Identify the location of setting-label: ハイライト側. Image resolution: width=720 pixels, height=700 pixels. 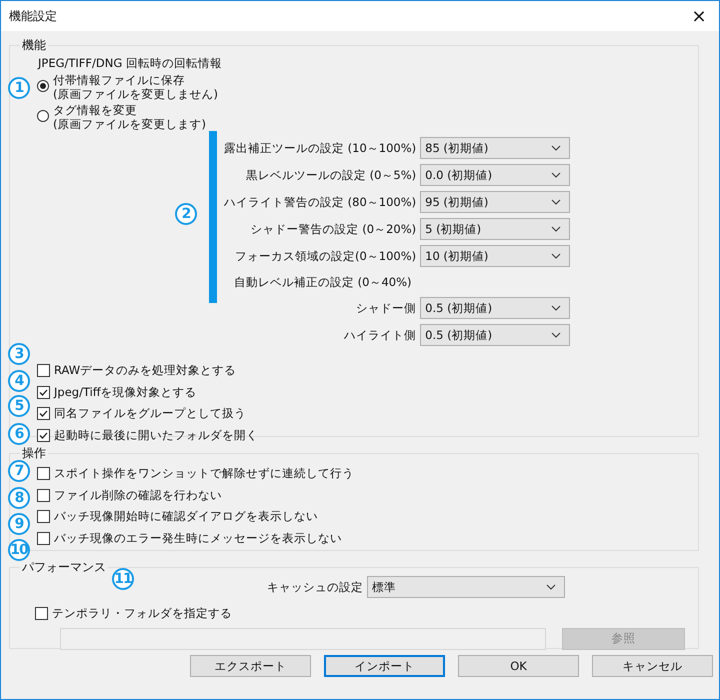
(379, 335).